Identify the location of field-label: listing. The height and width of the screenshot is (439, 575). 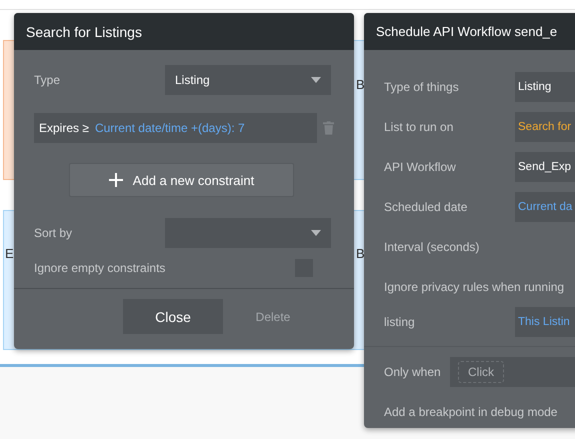
(400, 322).